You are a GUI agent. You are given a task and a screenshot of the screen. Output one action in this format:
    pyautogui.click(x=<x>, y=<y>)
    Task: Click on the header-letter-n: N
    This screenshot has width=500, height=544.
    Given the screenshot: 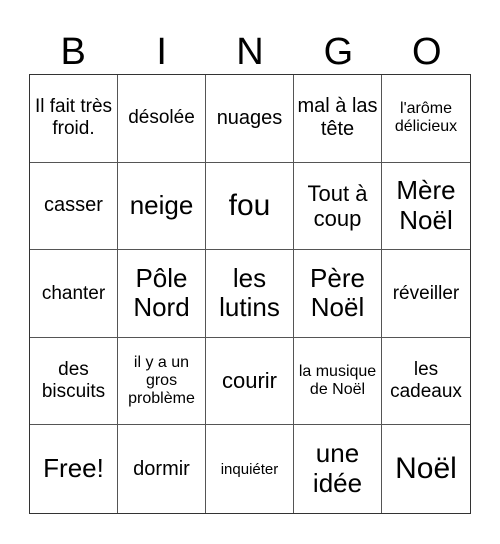 What is the action you would take?
    pyautogui.click(x=250, y=52)
    